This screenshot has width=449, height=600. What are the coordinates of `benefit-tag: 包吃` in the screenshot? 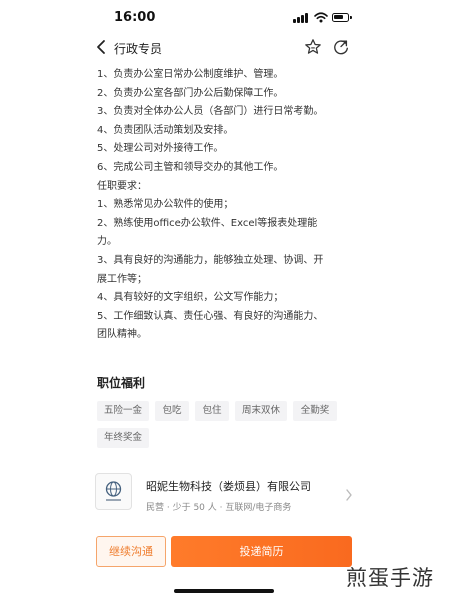 It's located at (172, 411).